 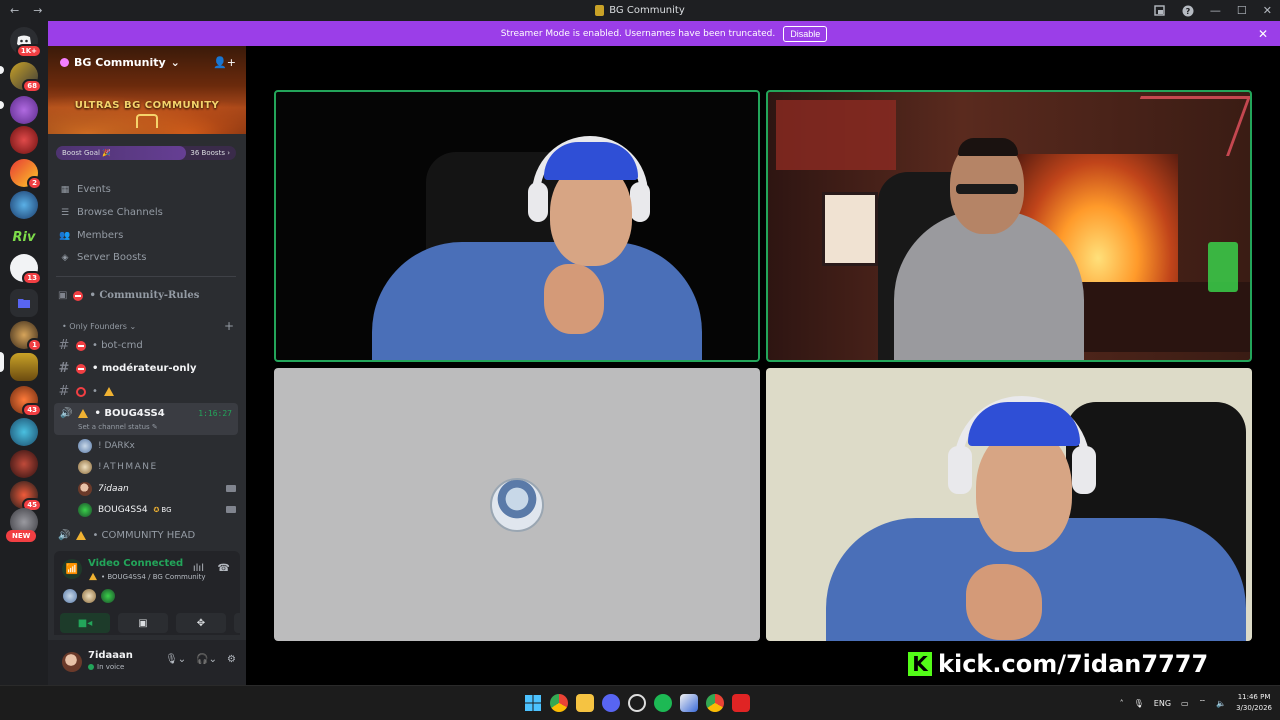 I want to click on clock-app-icon, so click(x=637, y=703).